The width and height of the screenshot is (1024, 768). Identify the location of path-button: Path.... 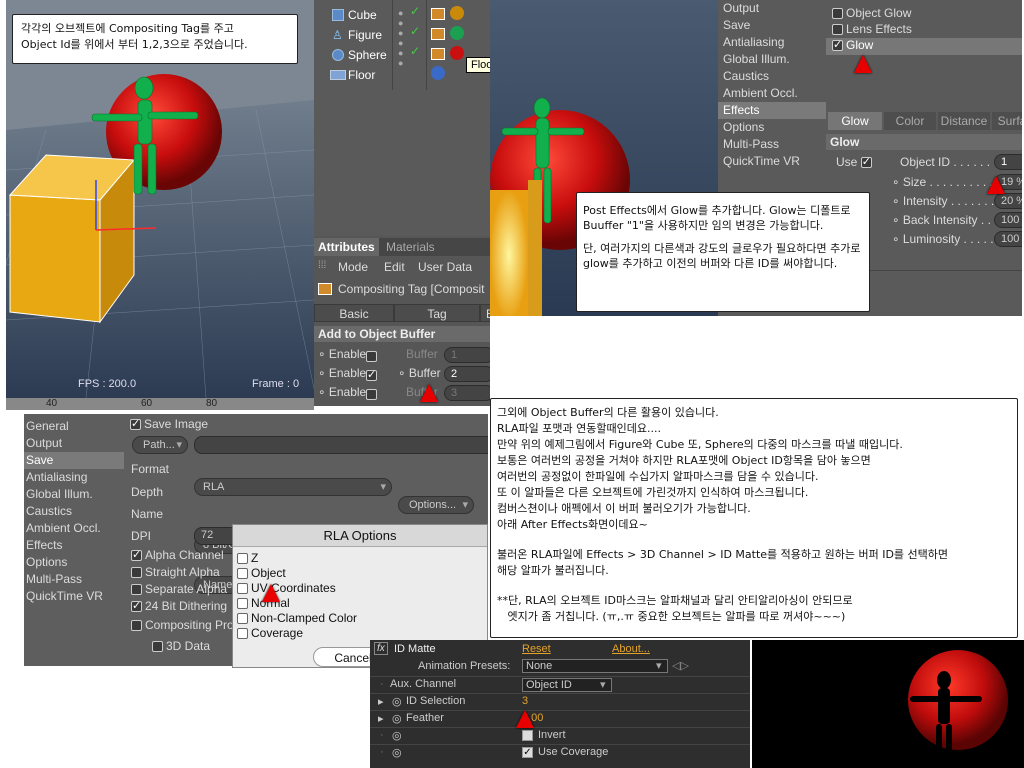
(160, 445).